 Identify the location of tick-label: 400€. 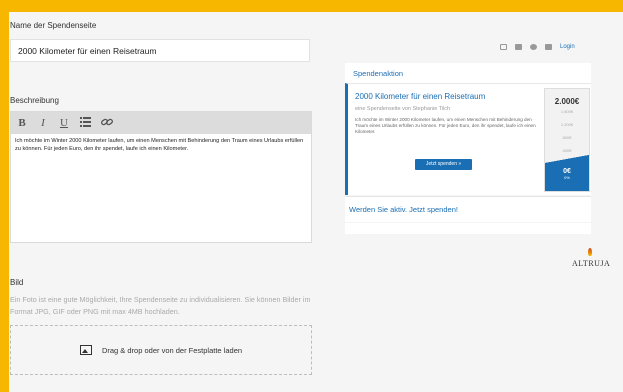
(567, 150).